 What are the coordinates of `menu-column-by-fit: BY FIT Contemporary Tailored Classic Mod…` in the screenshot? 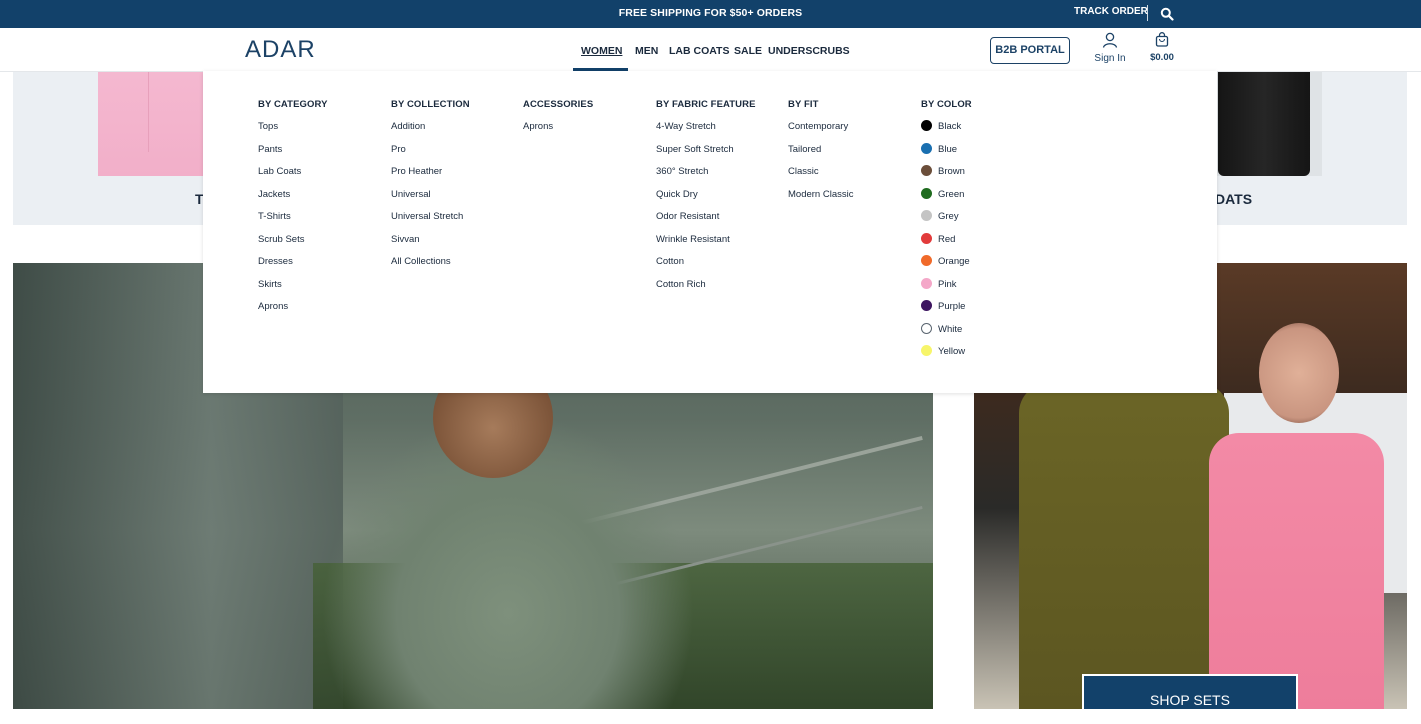 It's located at (820, 155).